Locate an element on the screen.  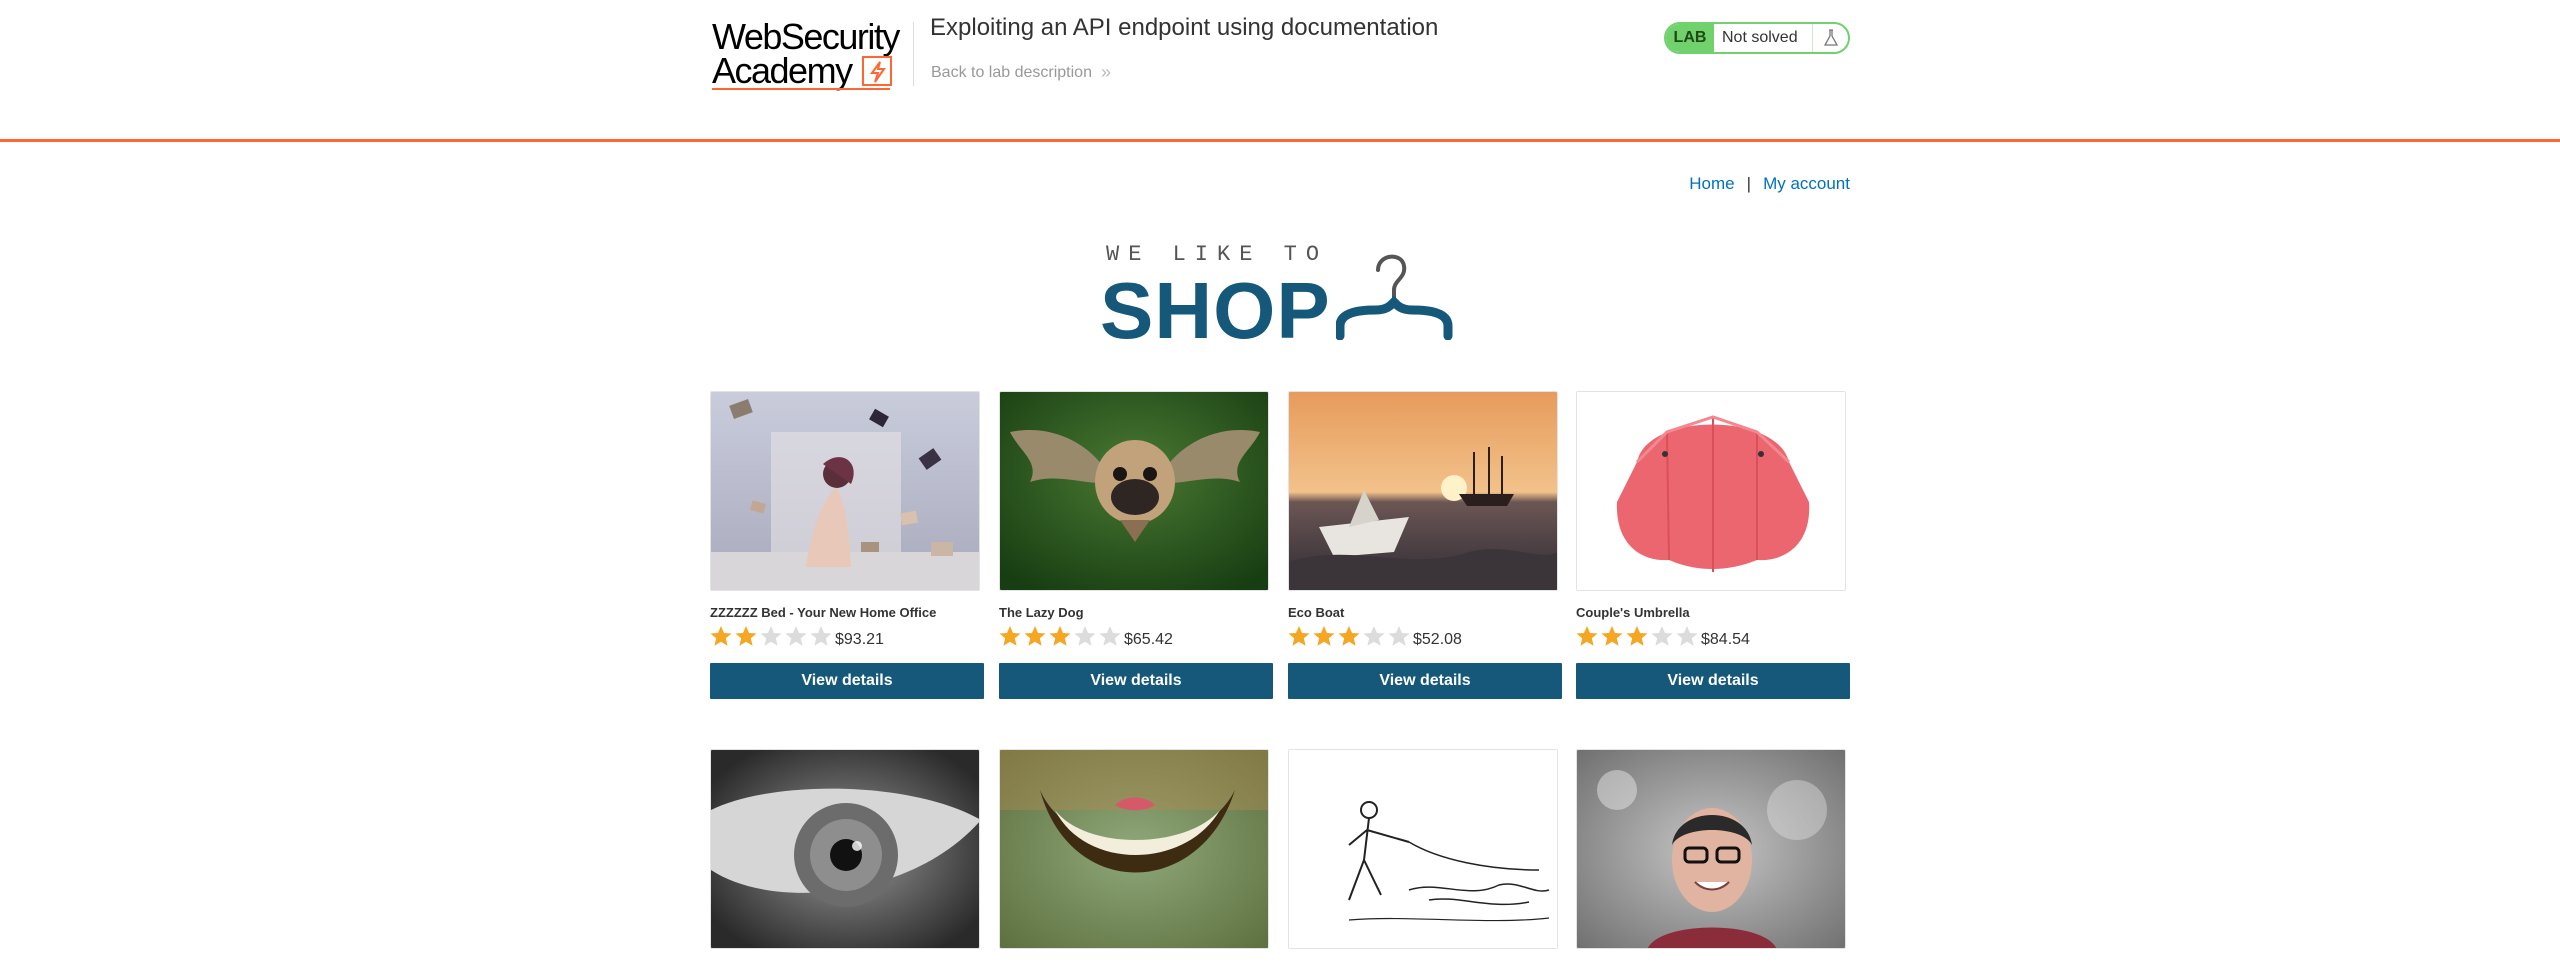
lab-status-widget: LAB Not solved is located at coordinates (1757, 38).